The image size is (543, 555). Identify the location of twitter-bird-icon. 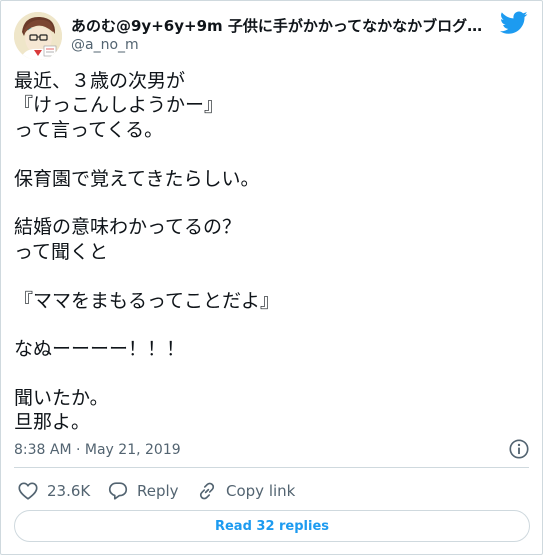
(514, 23).